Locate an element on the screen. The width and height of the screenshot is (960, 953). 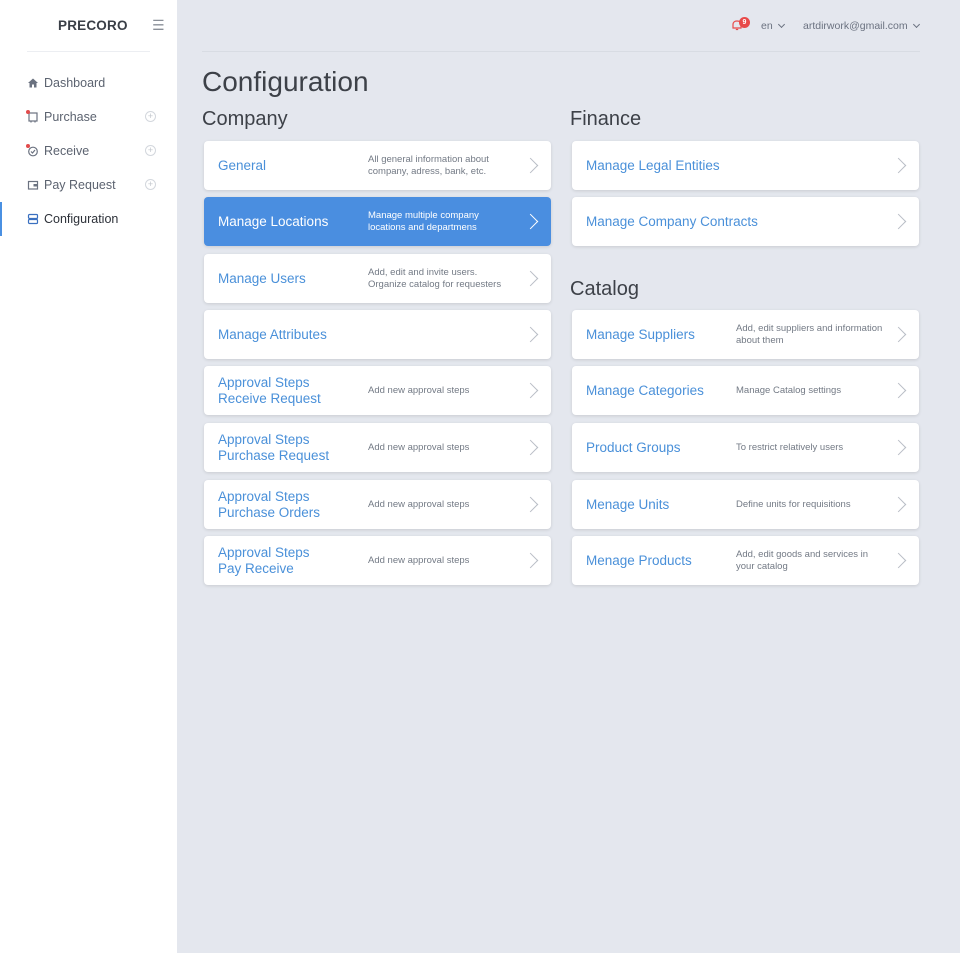
card-title: Product Groups is located at coordinates (633, 447).